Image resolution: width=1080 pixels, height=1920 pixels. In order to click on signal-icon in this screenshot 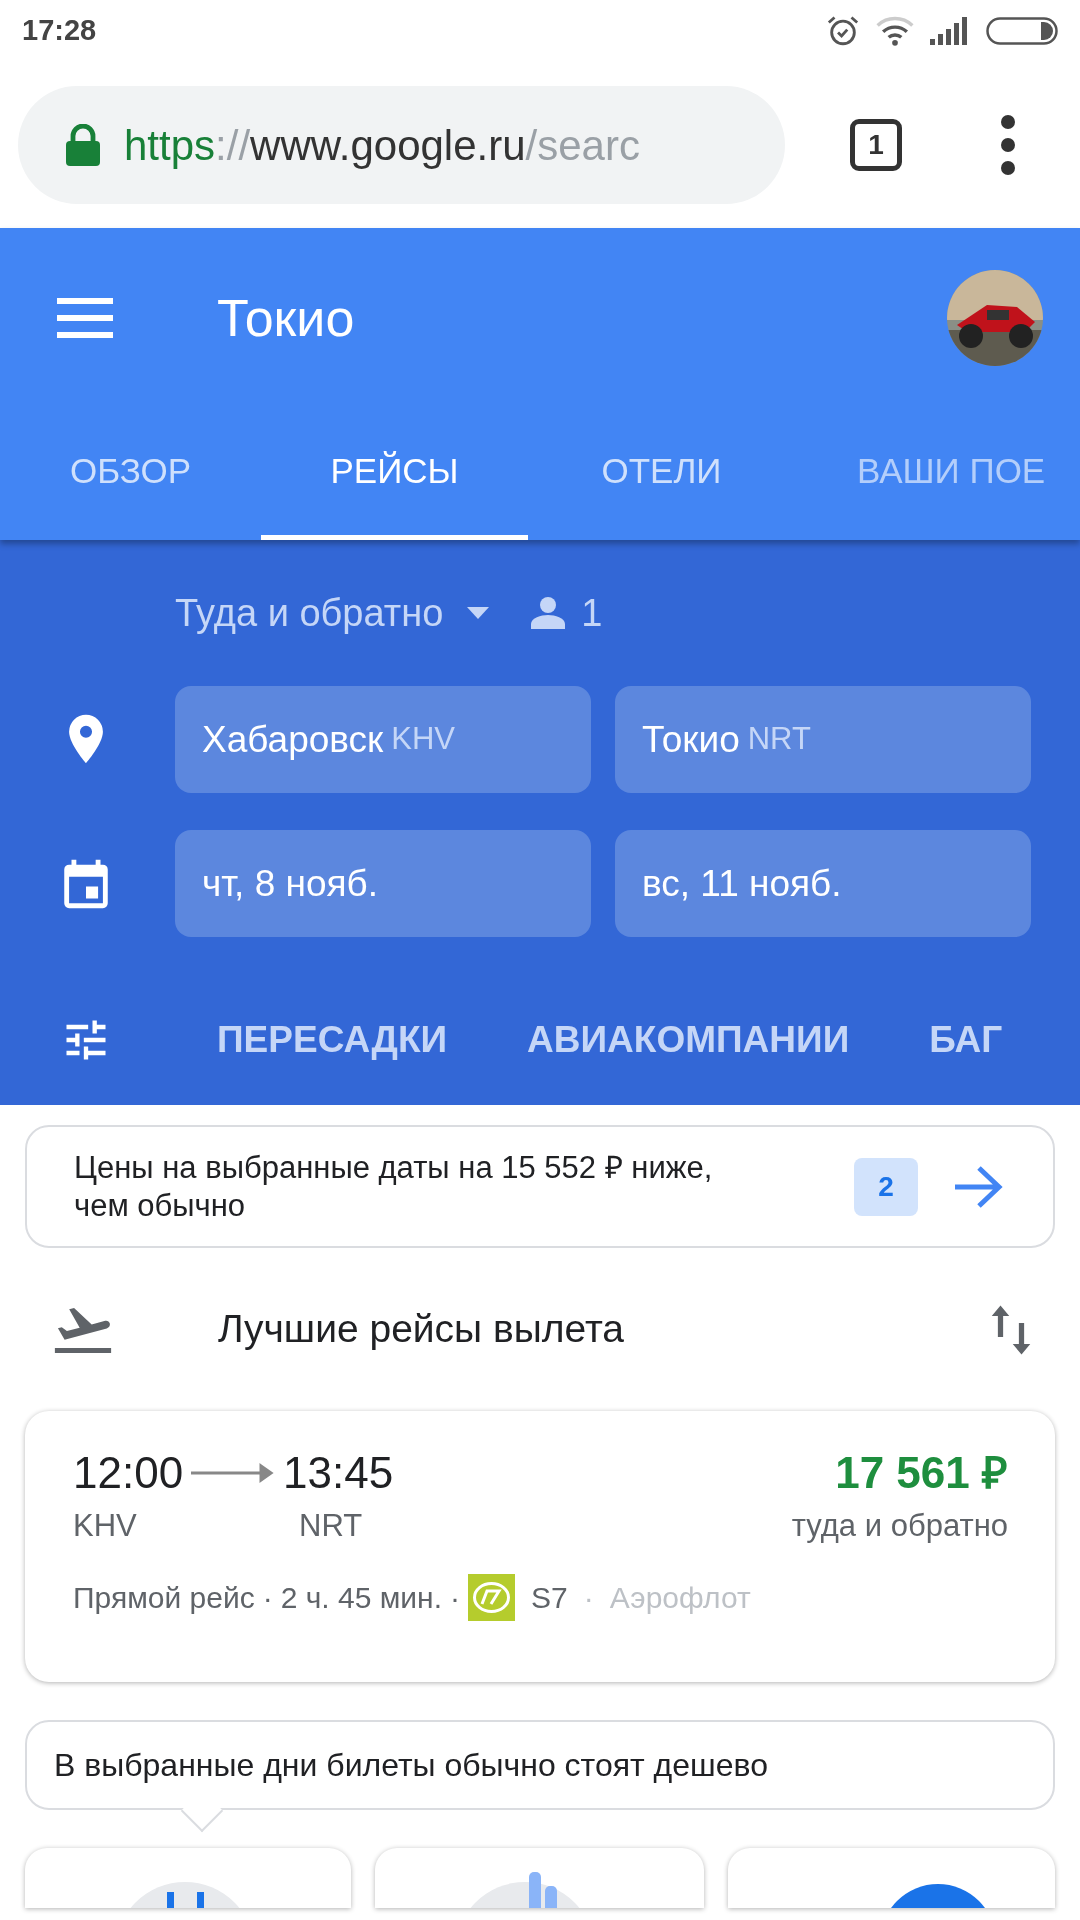, I will do `click(950, 31)`.